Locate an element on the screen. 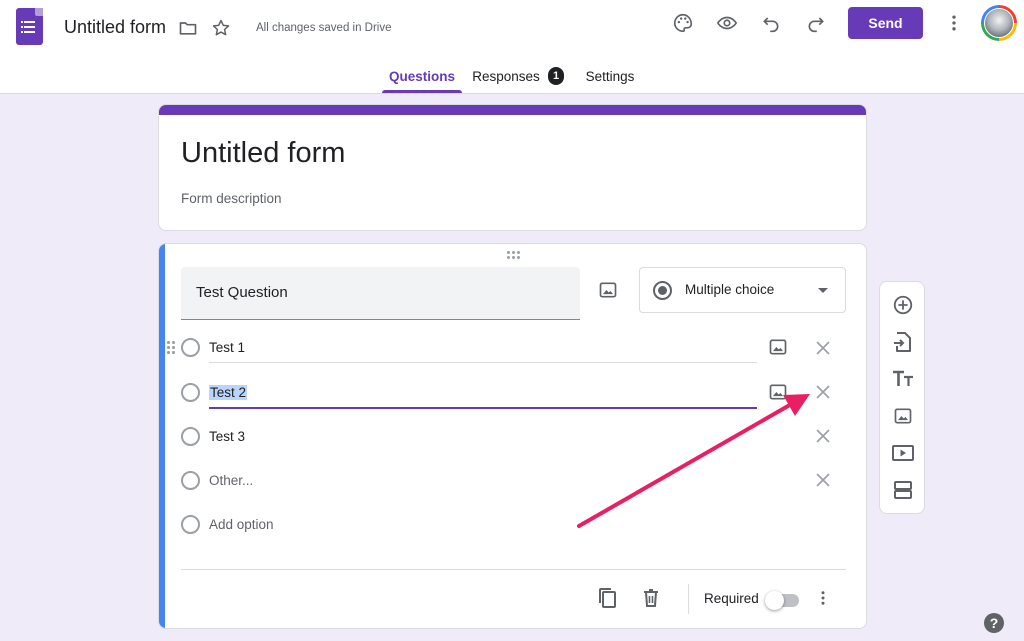 The height and width of the screenshot is (641, 1024). option-focus-underline is located at coordinates (483, 408).